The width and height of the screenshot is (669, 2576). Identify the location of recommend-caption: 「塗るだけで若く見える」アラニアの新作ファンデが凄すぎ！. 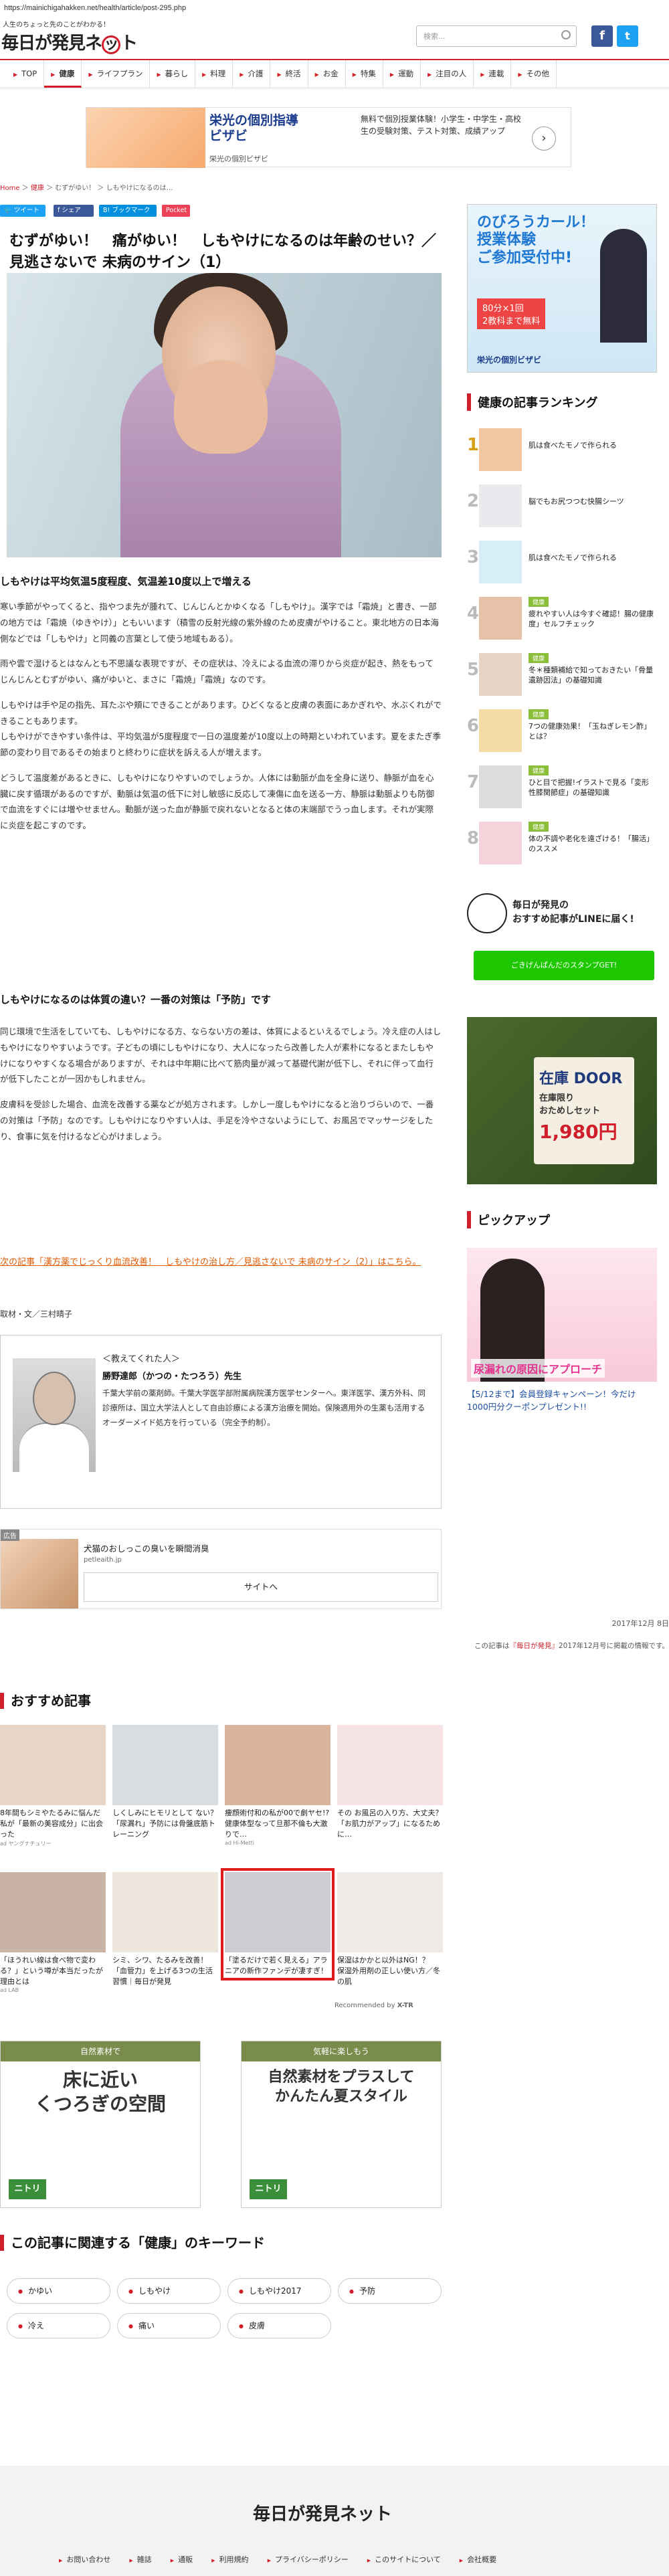
(277, 1966).